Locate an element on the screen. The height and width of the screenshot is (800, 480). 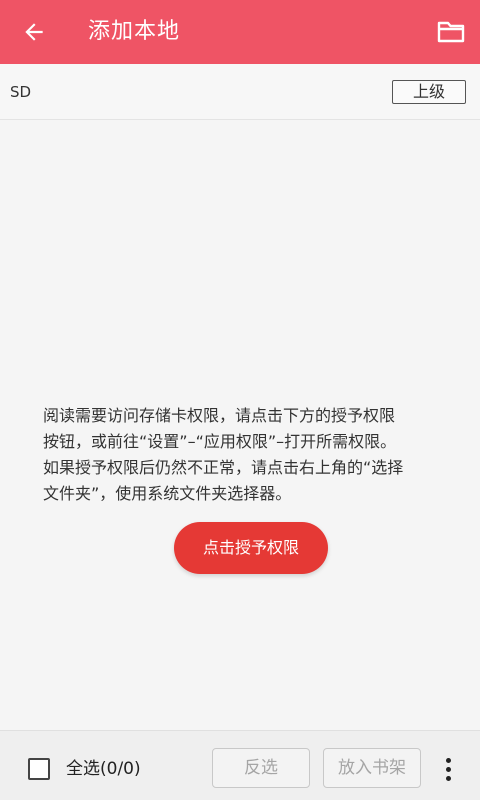
folder-icon is located at coordinates (451, 32).